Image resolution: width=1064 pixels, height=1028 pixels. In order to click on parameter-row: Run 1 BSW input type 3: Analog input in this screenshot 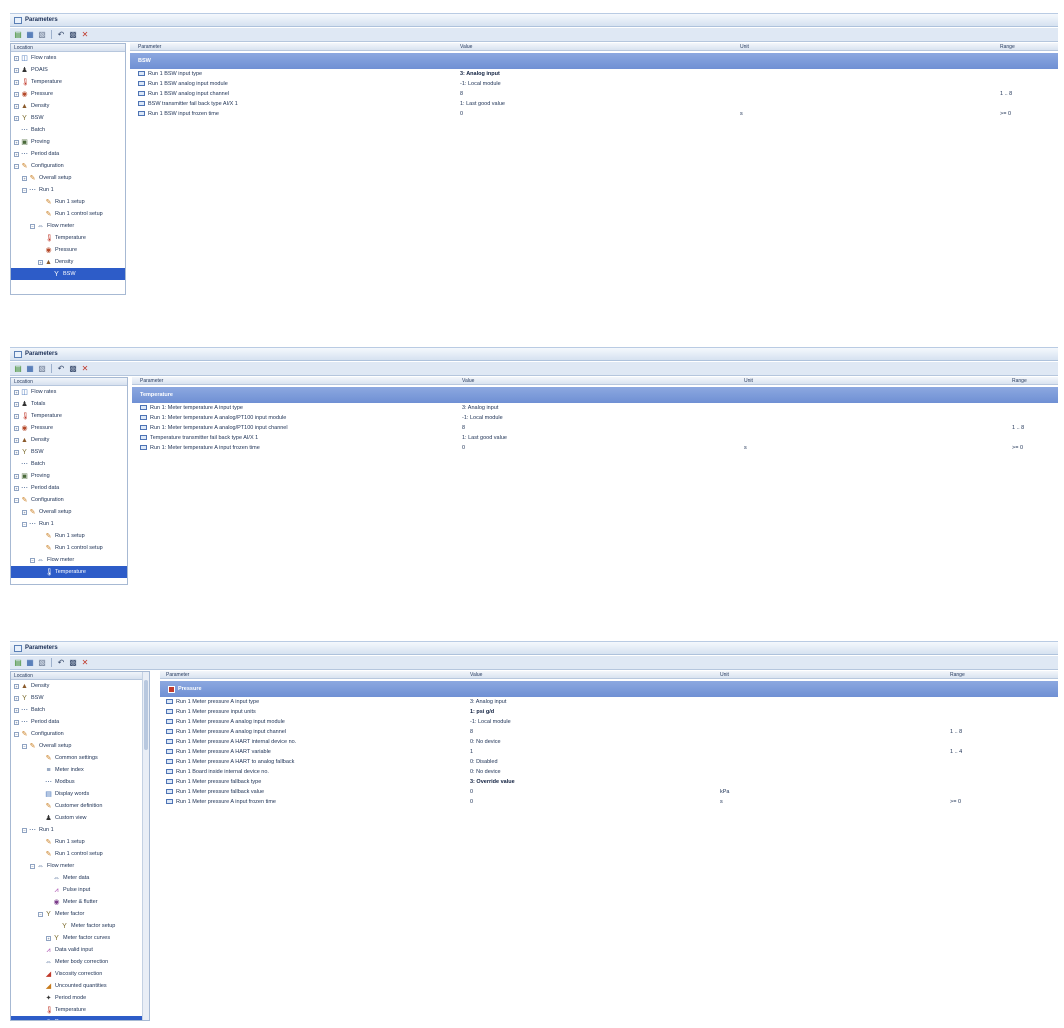, I will do `click(594, 74)`.